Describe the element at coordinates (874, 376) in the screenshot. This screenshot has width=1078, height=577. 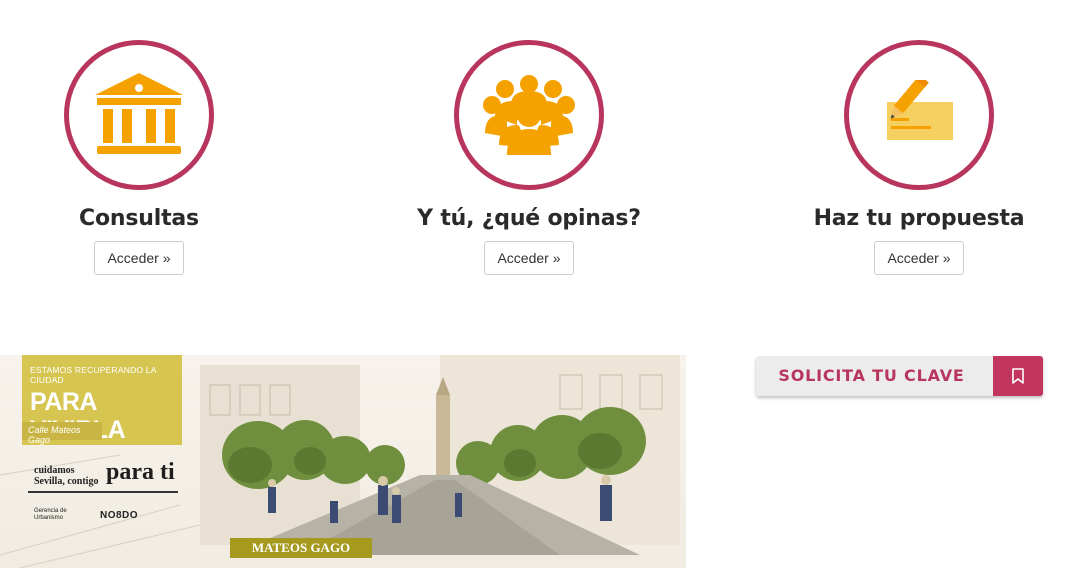
I see `solicita-clave-label: SOLICITA TU CLAVE` at that location.